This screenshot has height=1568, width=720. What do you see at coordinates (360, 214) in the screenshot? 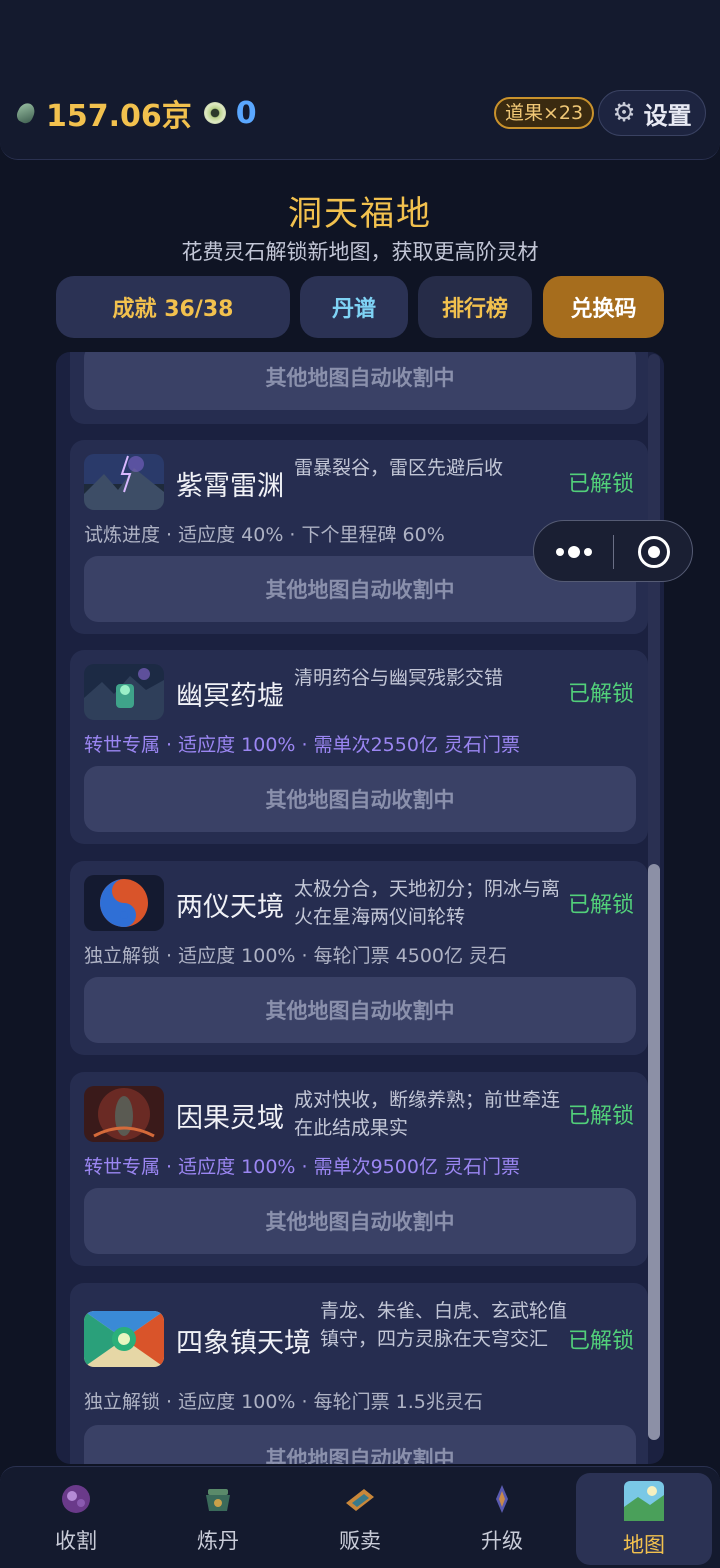
I see `page-title: 洞天福地` at bounding box center [360, 214].